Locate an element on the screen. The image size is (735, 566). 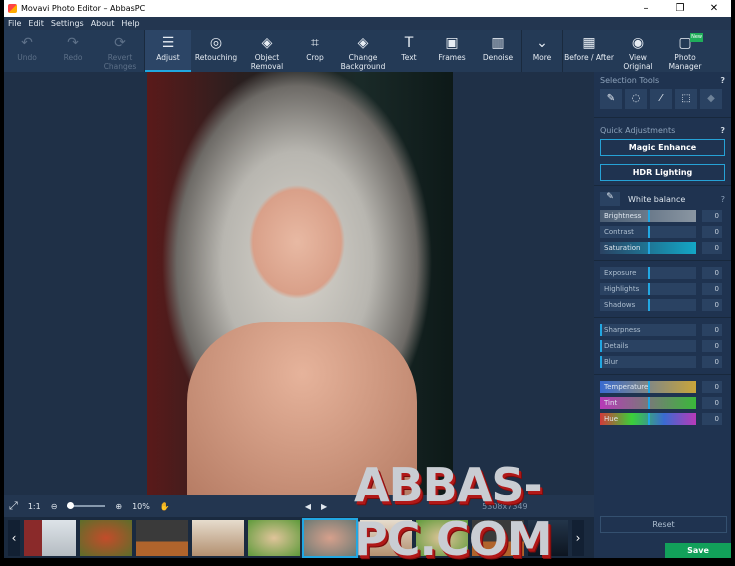
toolbar-undo: ↶ Undo is located at coordinates (27, 51).